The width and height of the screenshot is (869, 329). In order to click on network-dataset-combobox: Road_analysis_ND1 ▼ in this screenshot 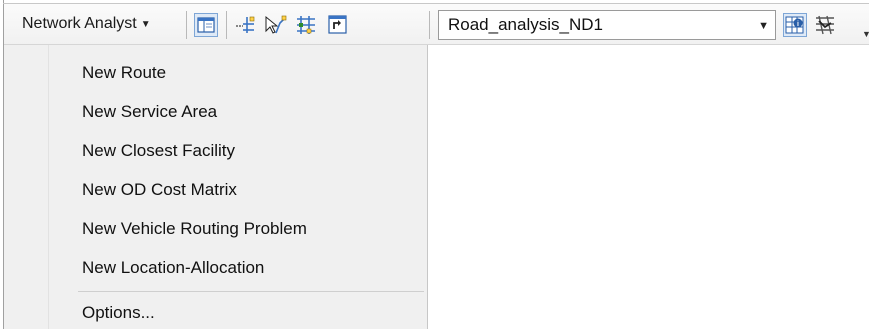, I will do `click(607, 25)`.